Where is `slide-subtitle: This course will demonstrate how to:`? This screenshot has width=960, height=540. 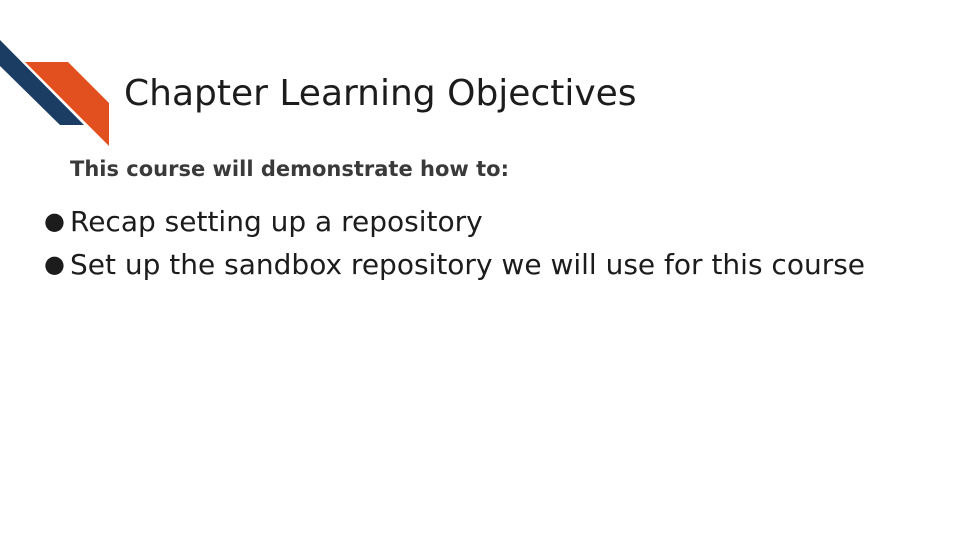
slide-subtitle: This course will demonstrate how to: is located at coordinates (289, 169).